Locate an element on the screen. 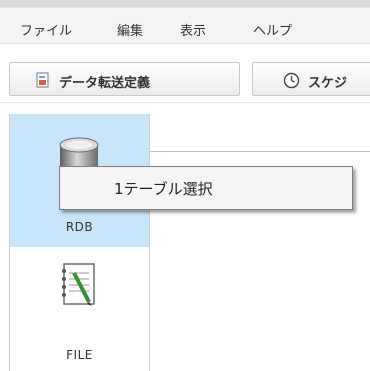 Image resolution: width=370 pixels, height=371 pixels. sidebar-item-file: FILE is located at coordinates (79, 312).